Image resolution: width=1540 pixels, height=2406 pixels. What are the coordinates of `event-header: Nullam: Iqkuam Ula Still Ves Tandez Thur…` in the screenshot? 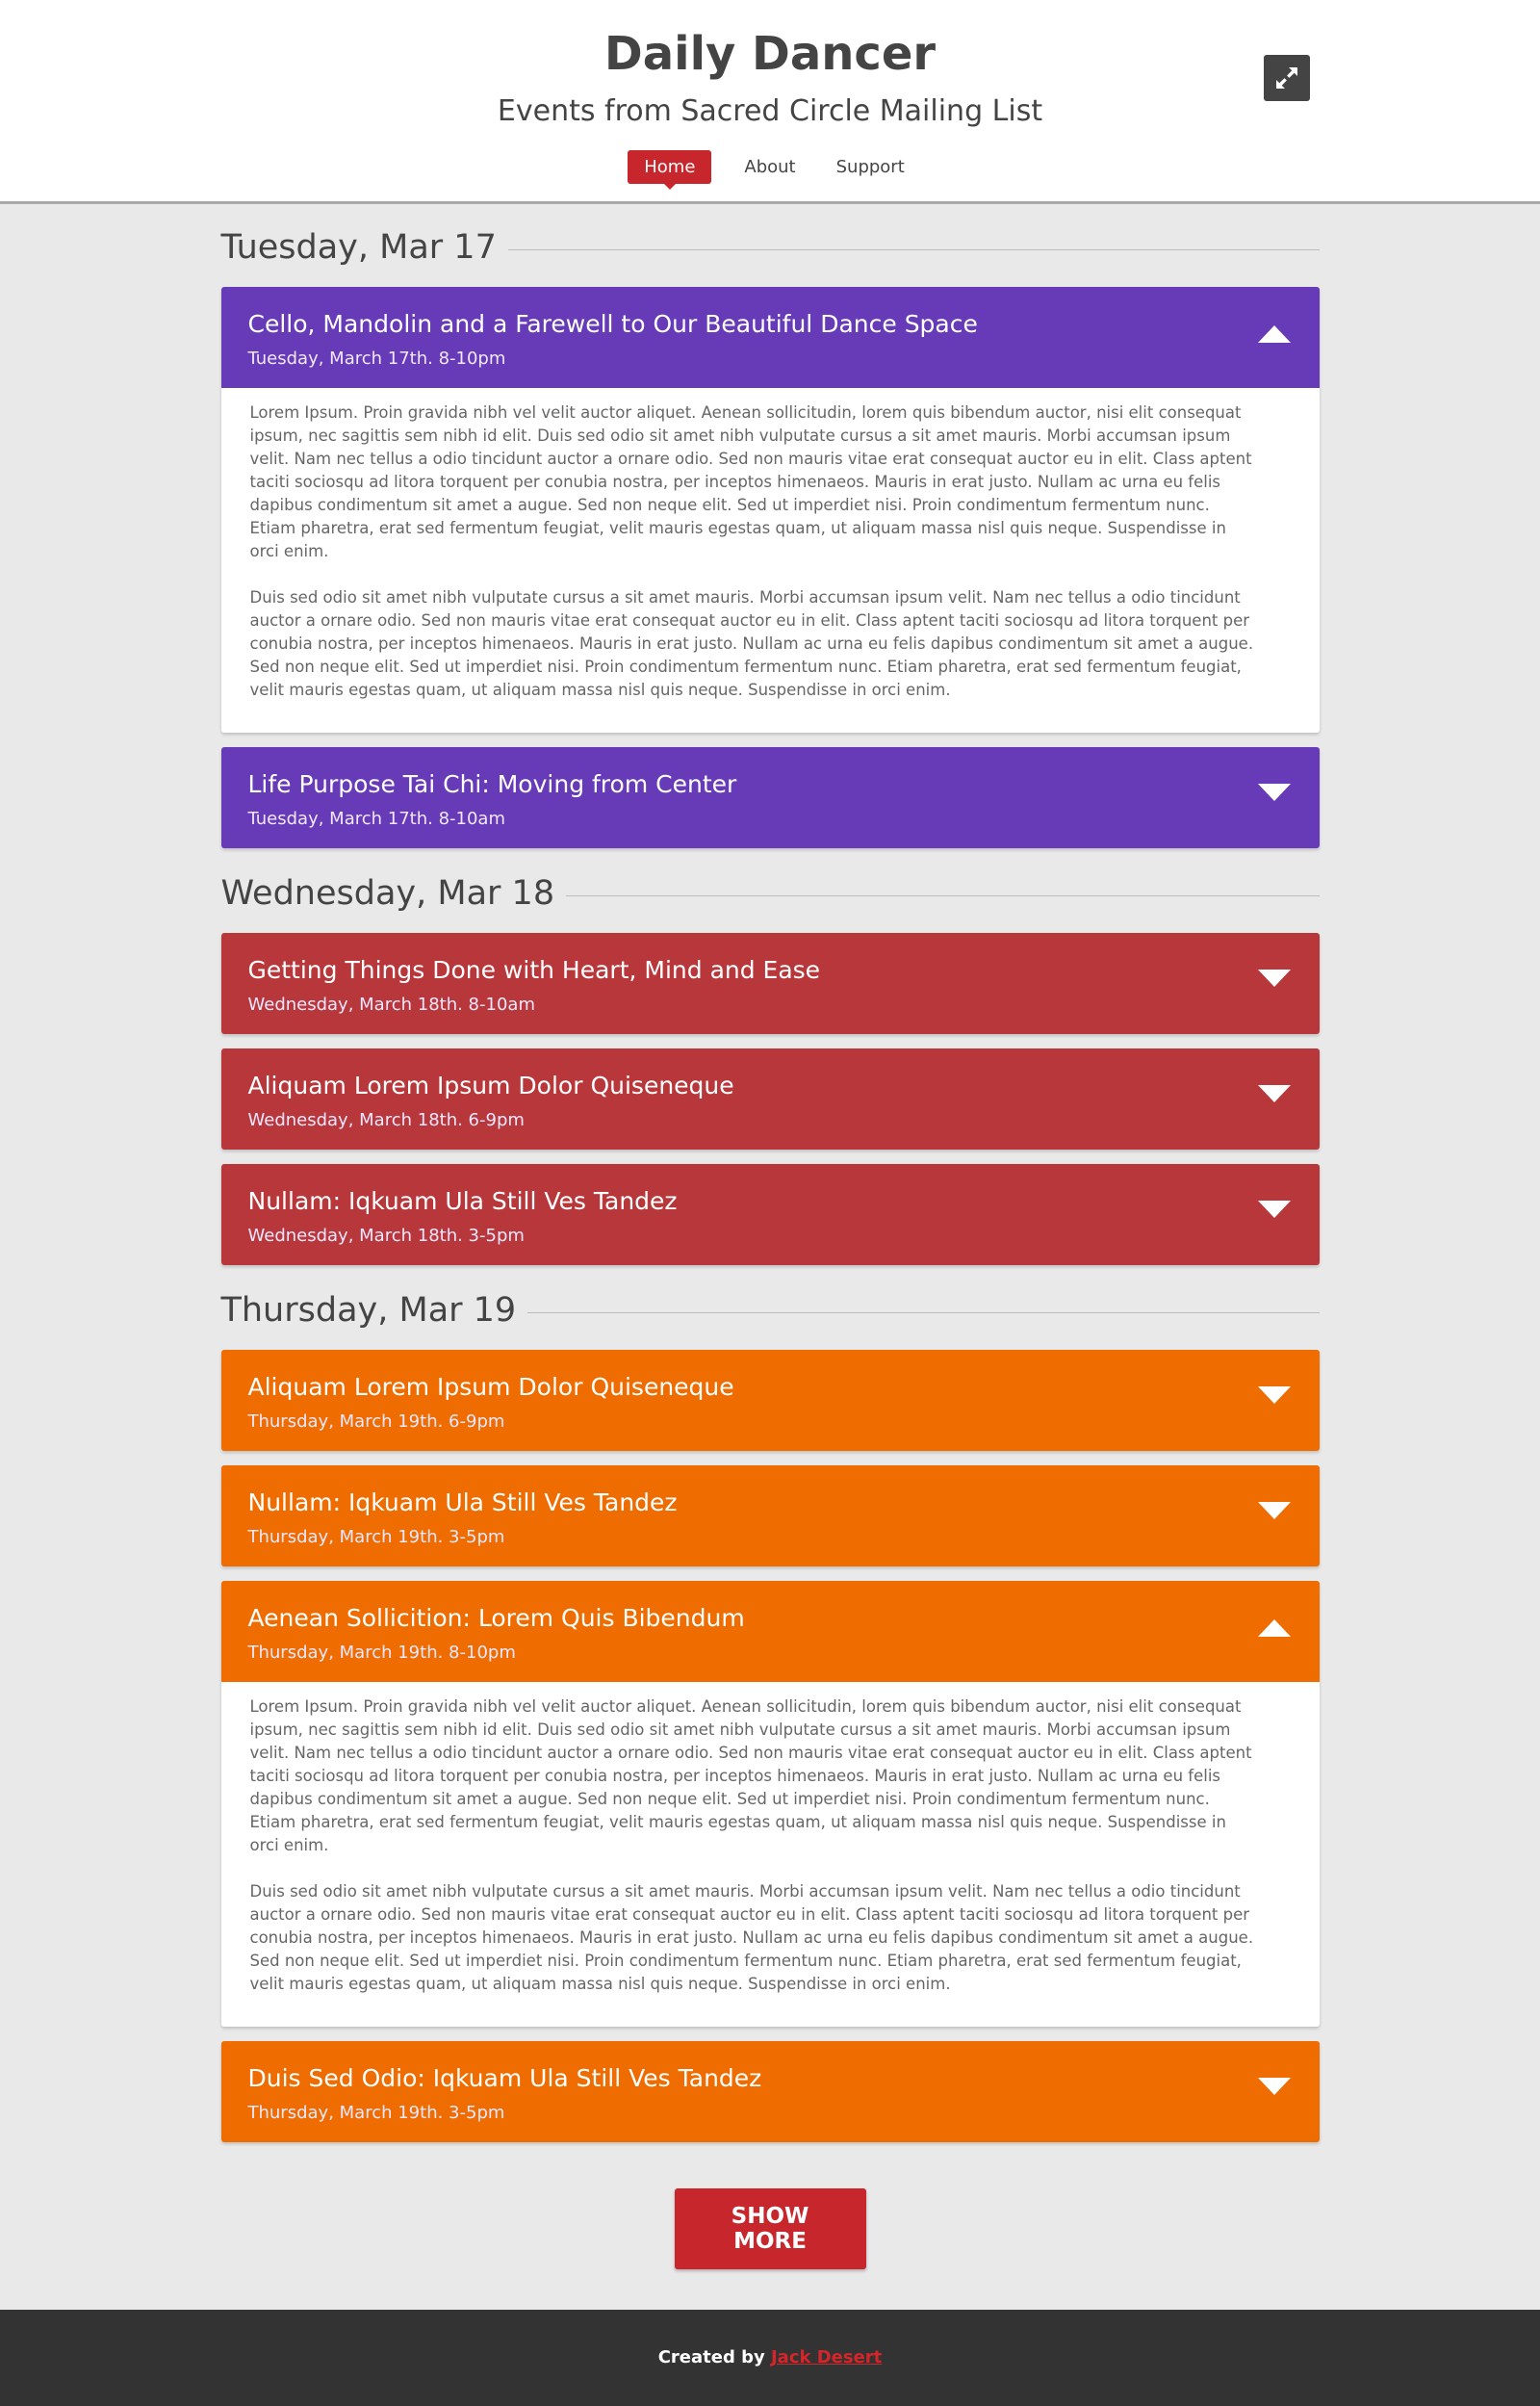 It's located at (770, 1516).